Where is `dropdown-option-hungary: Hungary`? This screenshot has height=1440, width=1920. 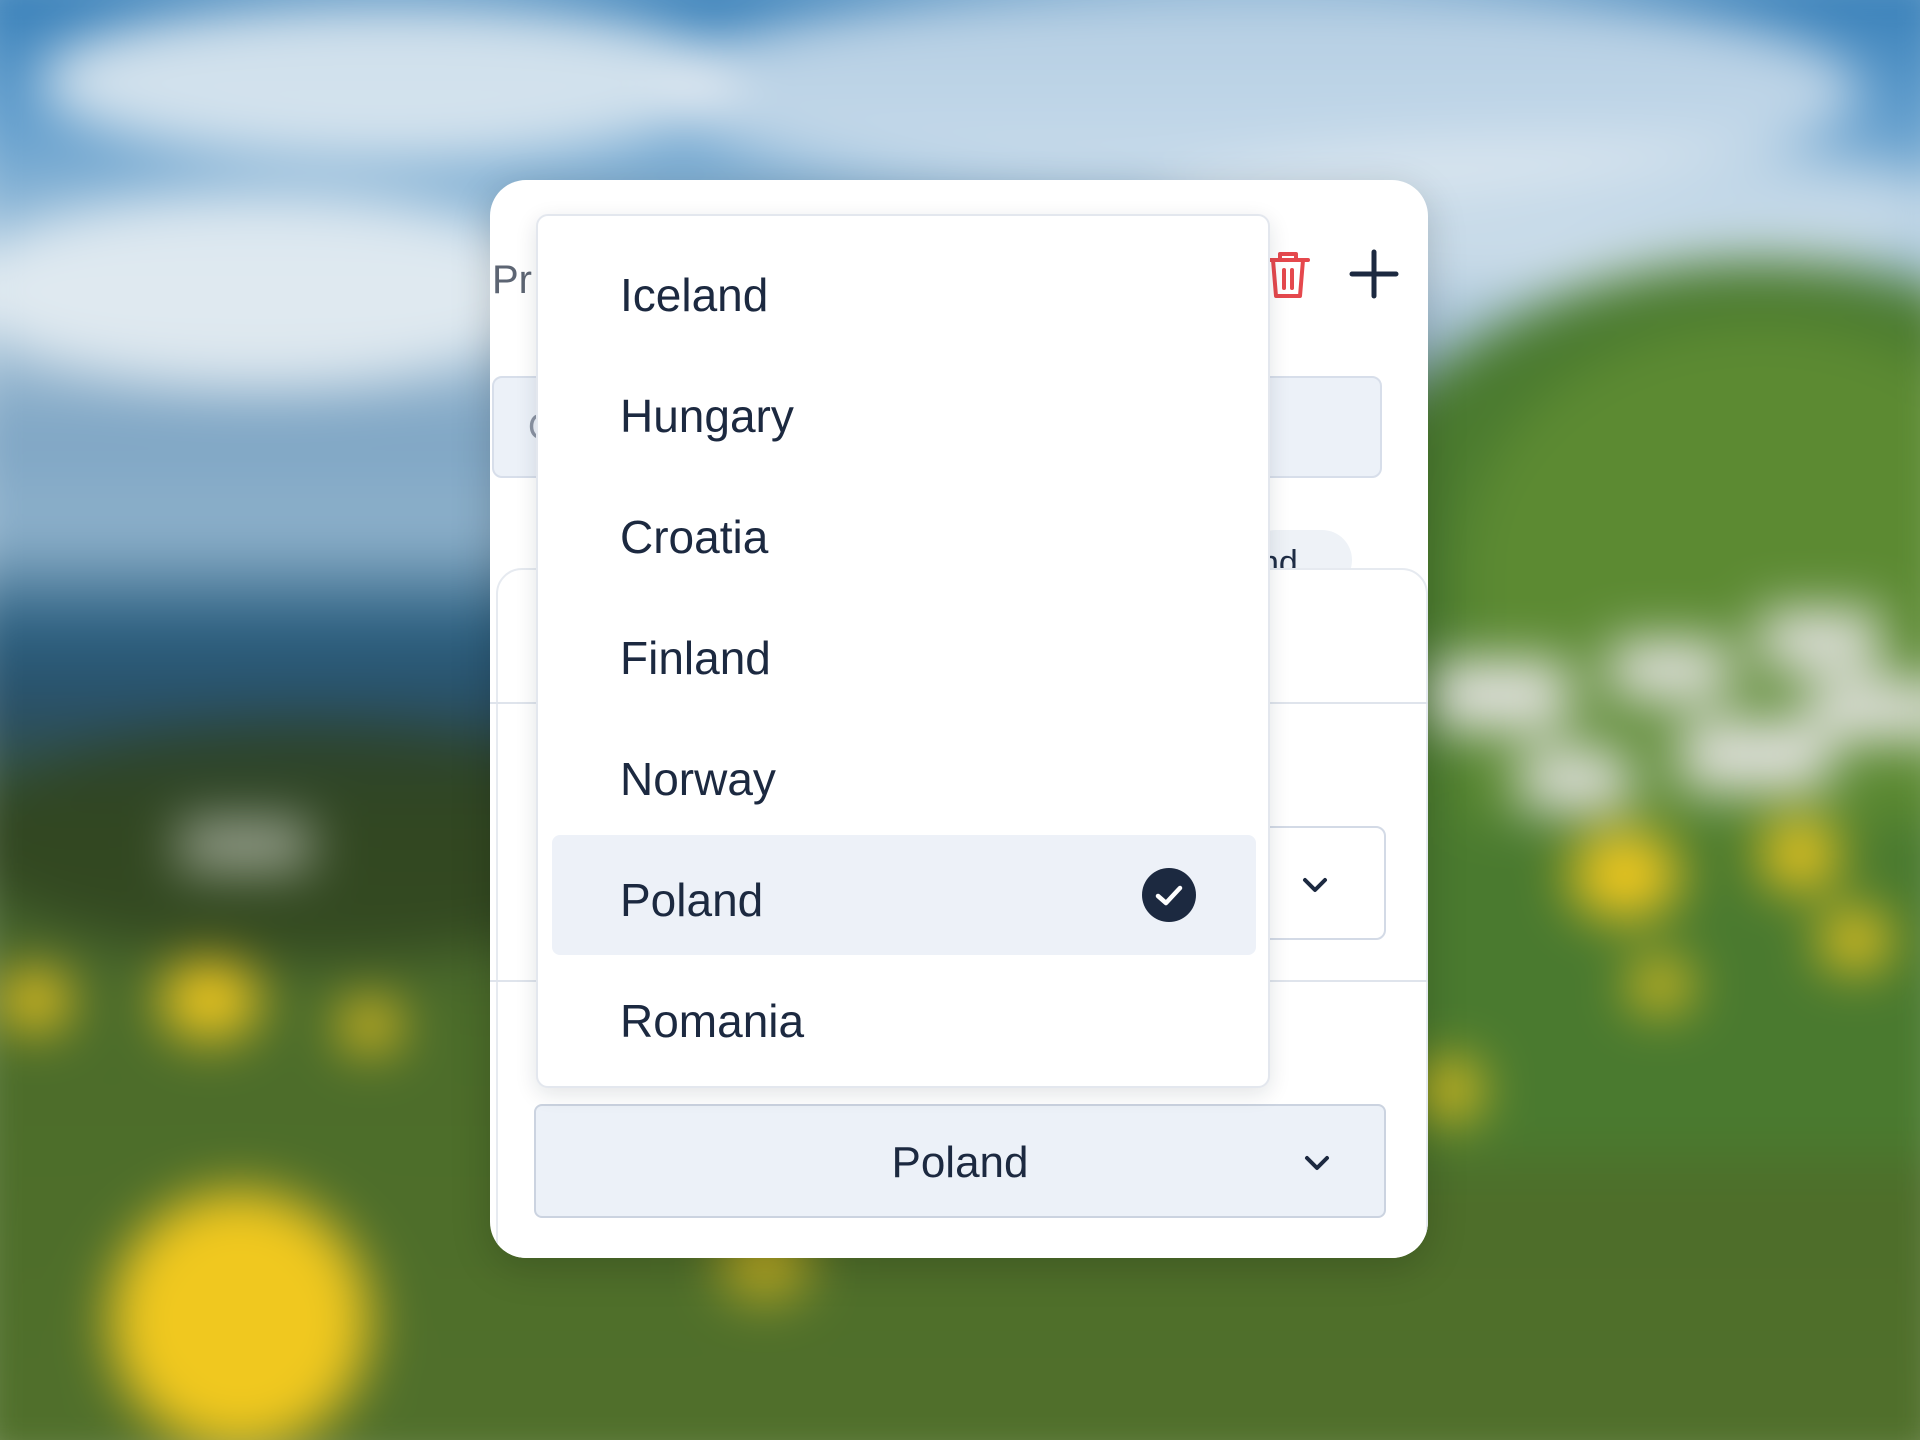
dropdown-option-hungary: Hungary is located at coordinates (904, 411).